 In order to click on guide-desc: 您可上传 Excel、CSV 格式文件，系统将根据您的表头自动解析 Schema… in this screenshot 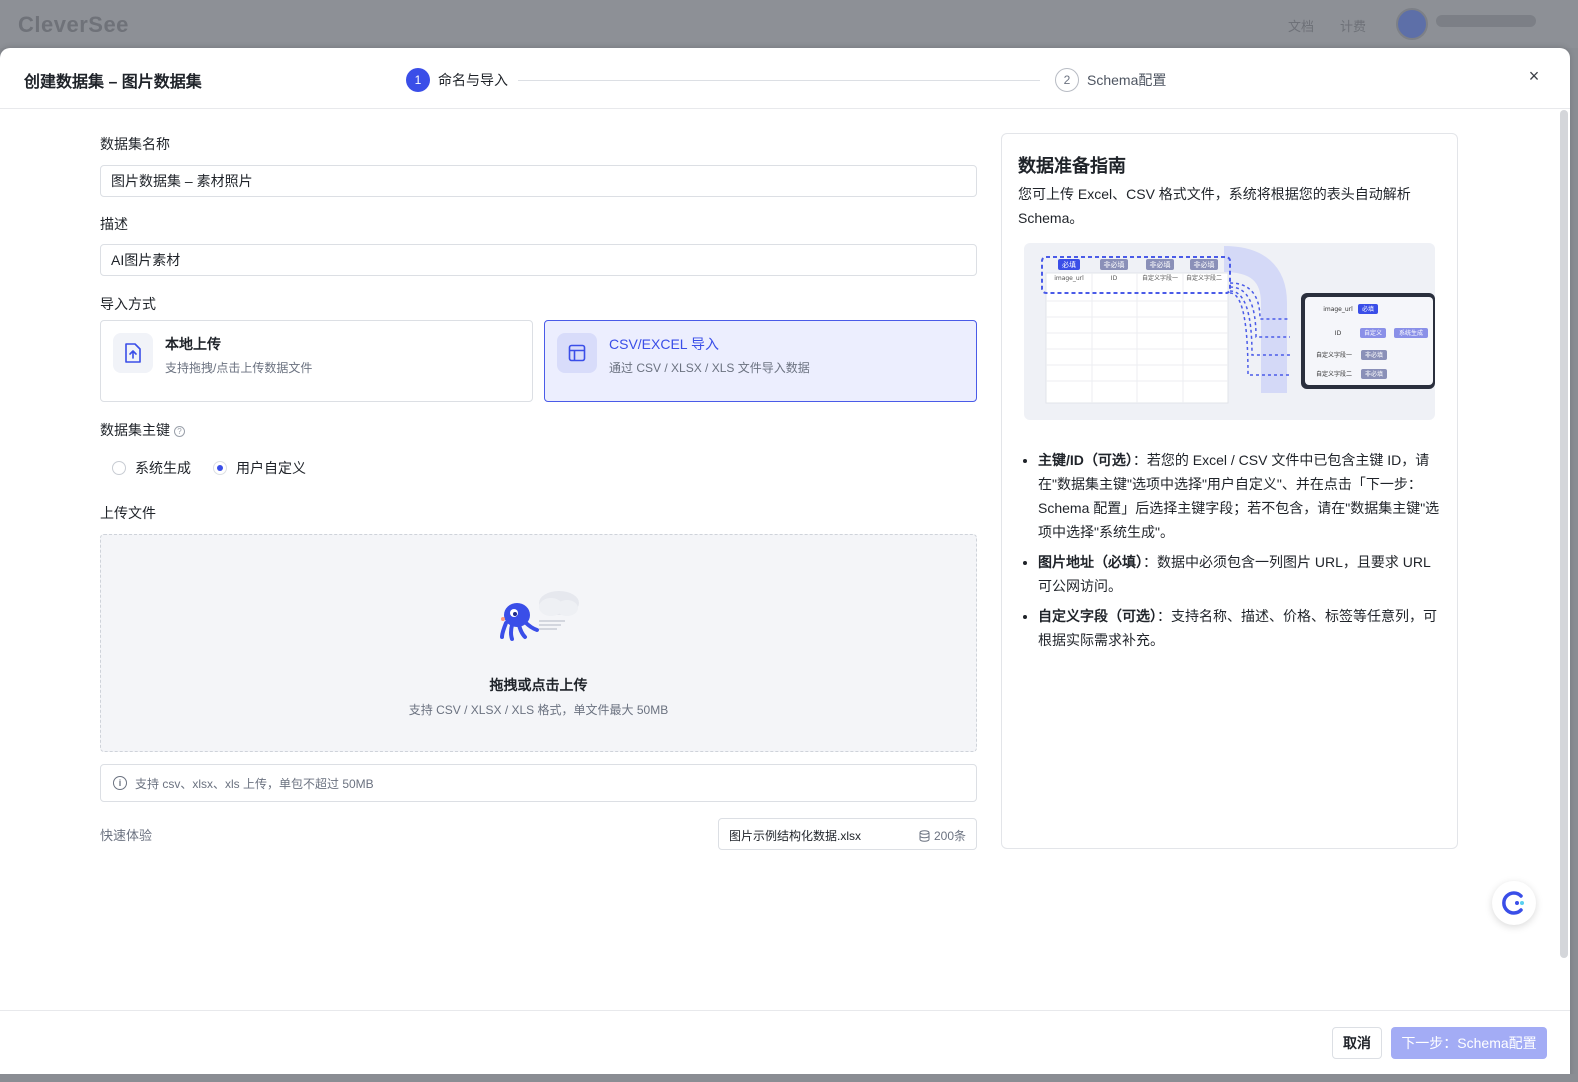, I will do `click(1214, 206)`.